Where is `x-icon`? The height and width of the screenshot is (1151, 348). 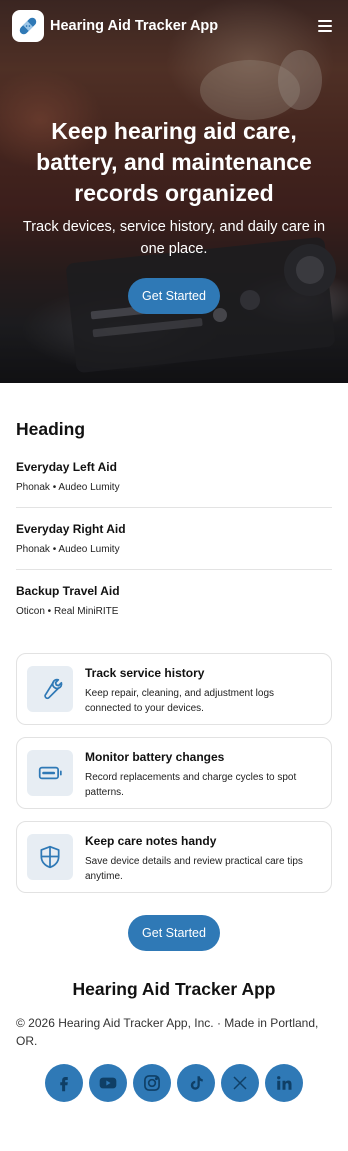
x-icon is located at coordinates (240, 1083).